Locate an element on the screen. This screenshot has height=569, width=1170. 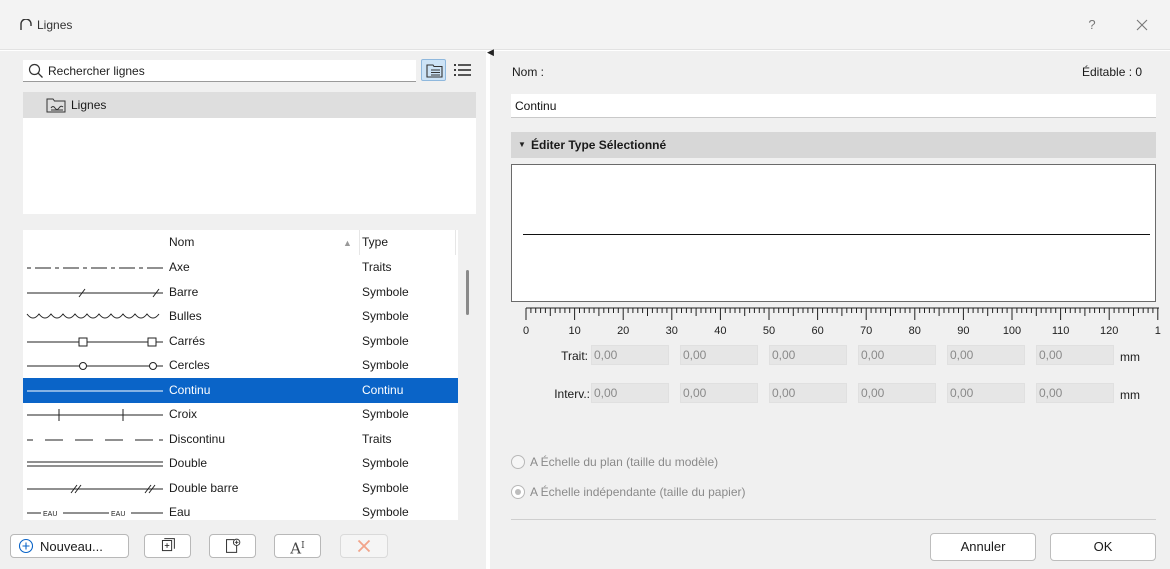
tree-view-icon is located at coordinates (434, 71).